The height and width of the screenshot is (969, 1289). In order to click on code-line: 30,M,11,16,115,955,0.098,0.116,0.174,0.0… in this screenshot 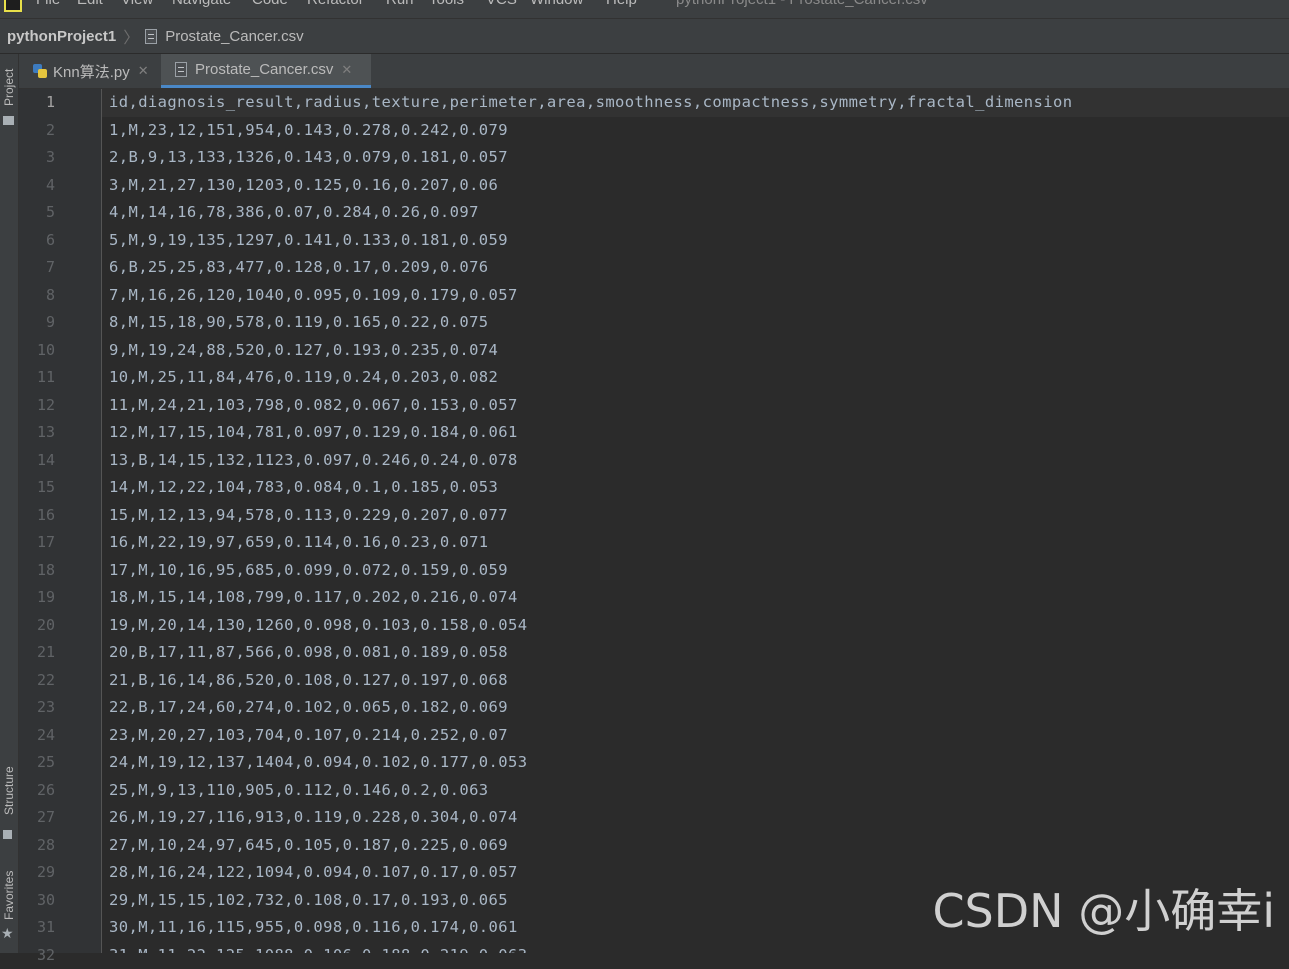, I will do `click(313, 928)`.